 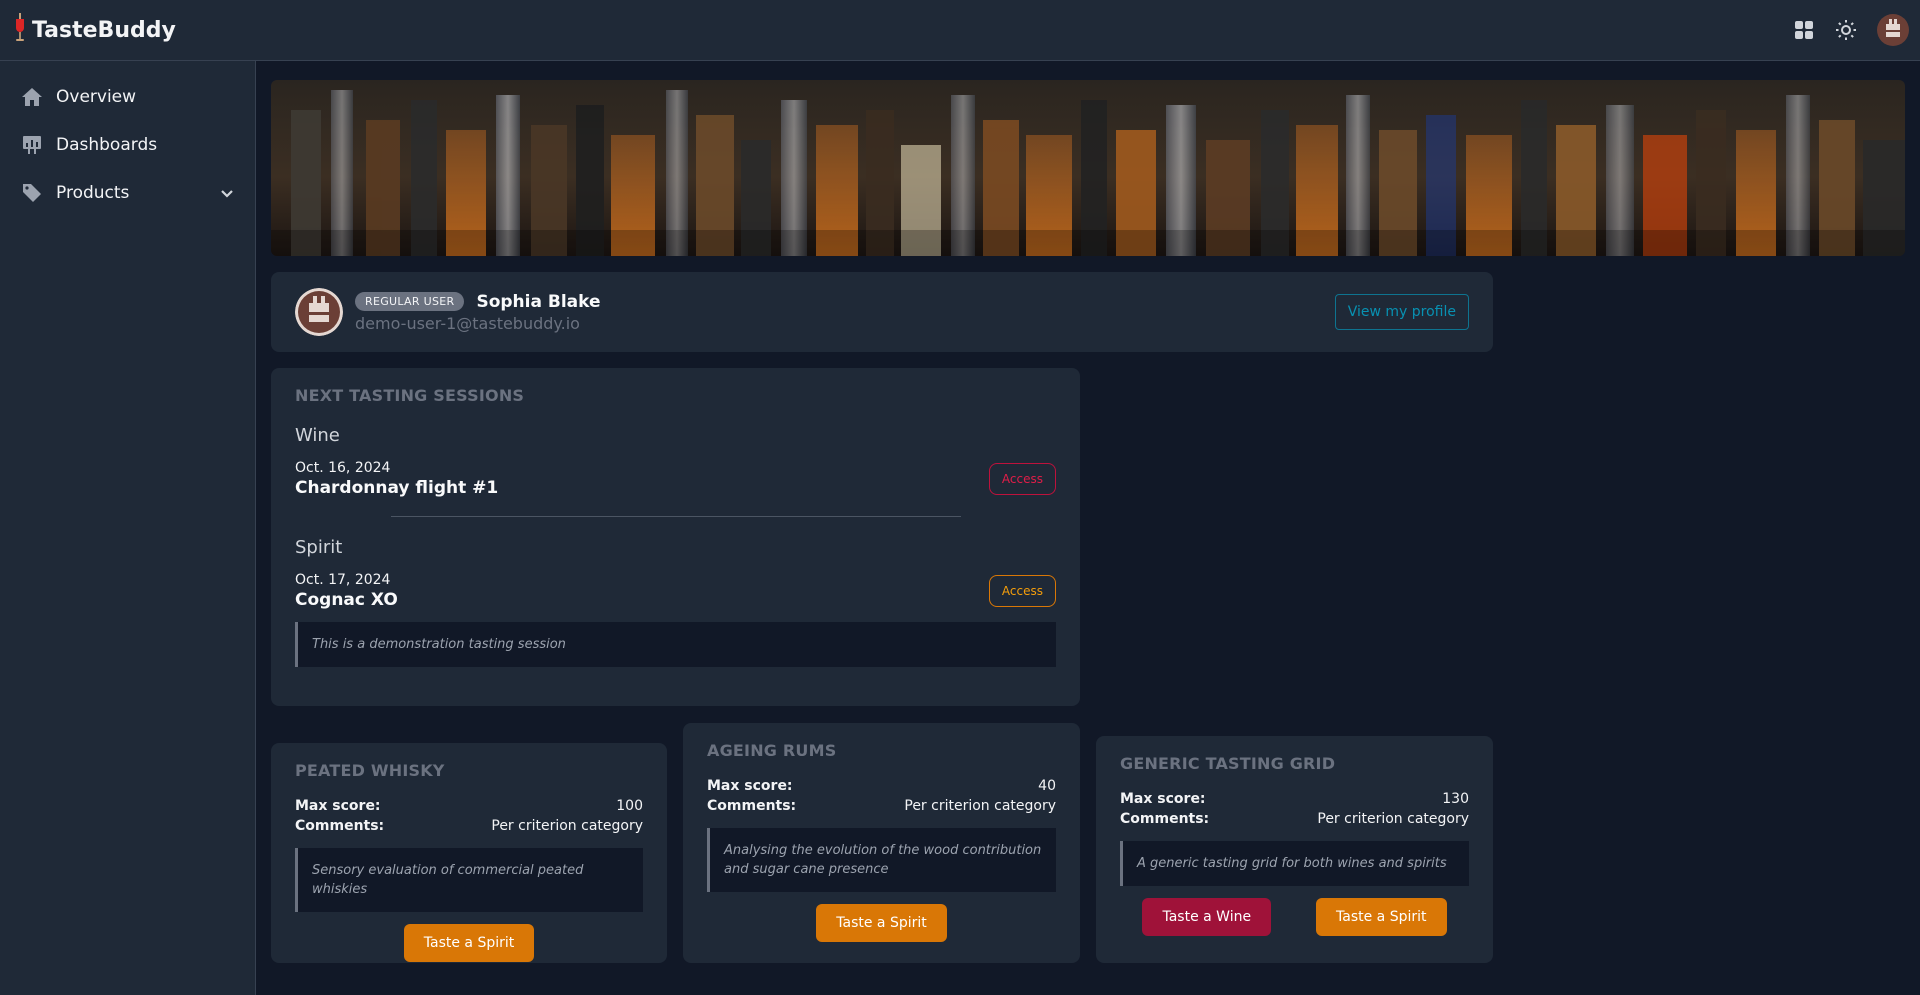 I want to click on wine-glass-icon, so click(x=20, y=30).